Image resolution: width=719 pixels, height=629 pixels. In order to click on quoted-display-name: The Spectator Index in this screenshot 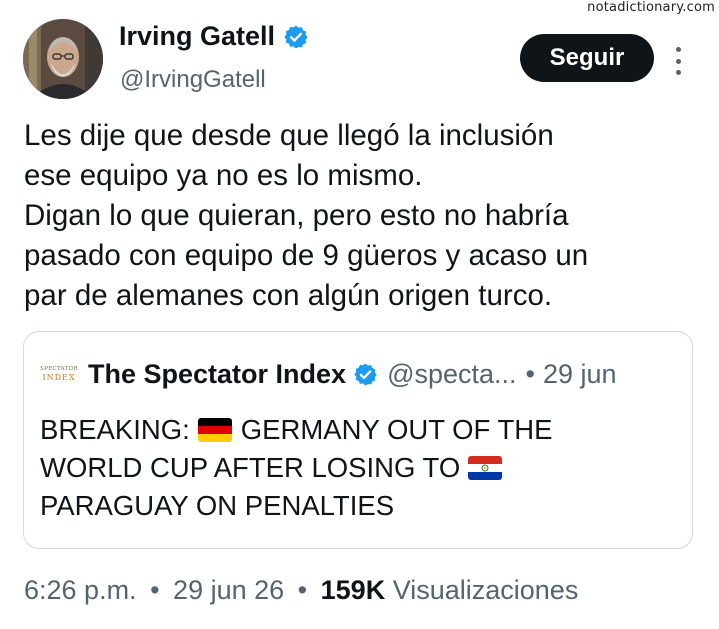, I will do `click(217, 374)`.